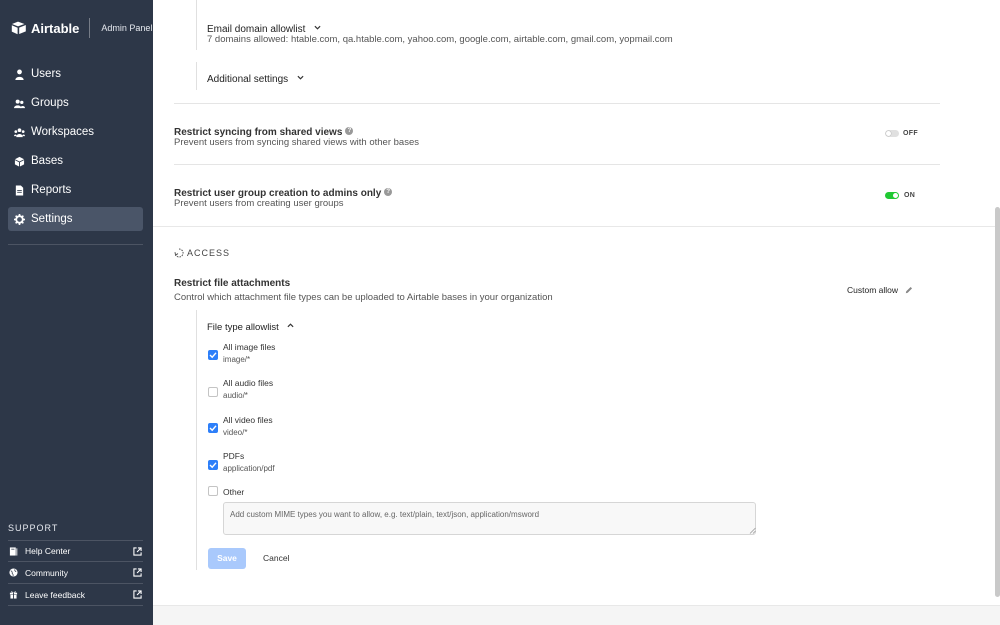 Image resolution: width=1000 pixels, height=625 pixels. What do you see at coordinates (48, 551) in the screenshot?
I see `support-item-label: Help Center` at bounding box center [48, 551].